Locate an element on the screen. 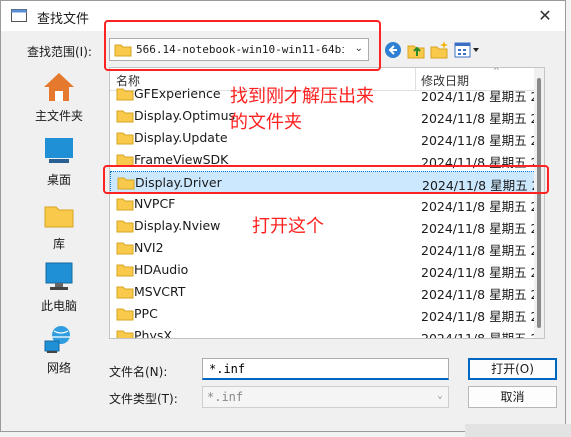 Image resolution: width=571 pixels, height=437 pixels. file-row: Display.Nview 2024/11/8 星期五 2:4 is located at coordinates (327, 226).